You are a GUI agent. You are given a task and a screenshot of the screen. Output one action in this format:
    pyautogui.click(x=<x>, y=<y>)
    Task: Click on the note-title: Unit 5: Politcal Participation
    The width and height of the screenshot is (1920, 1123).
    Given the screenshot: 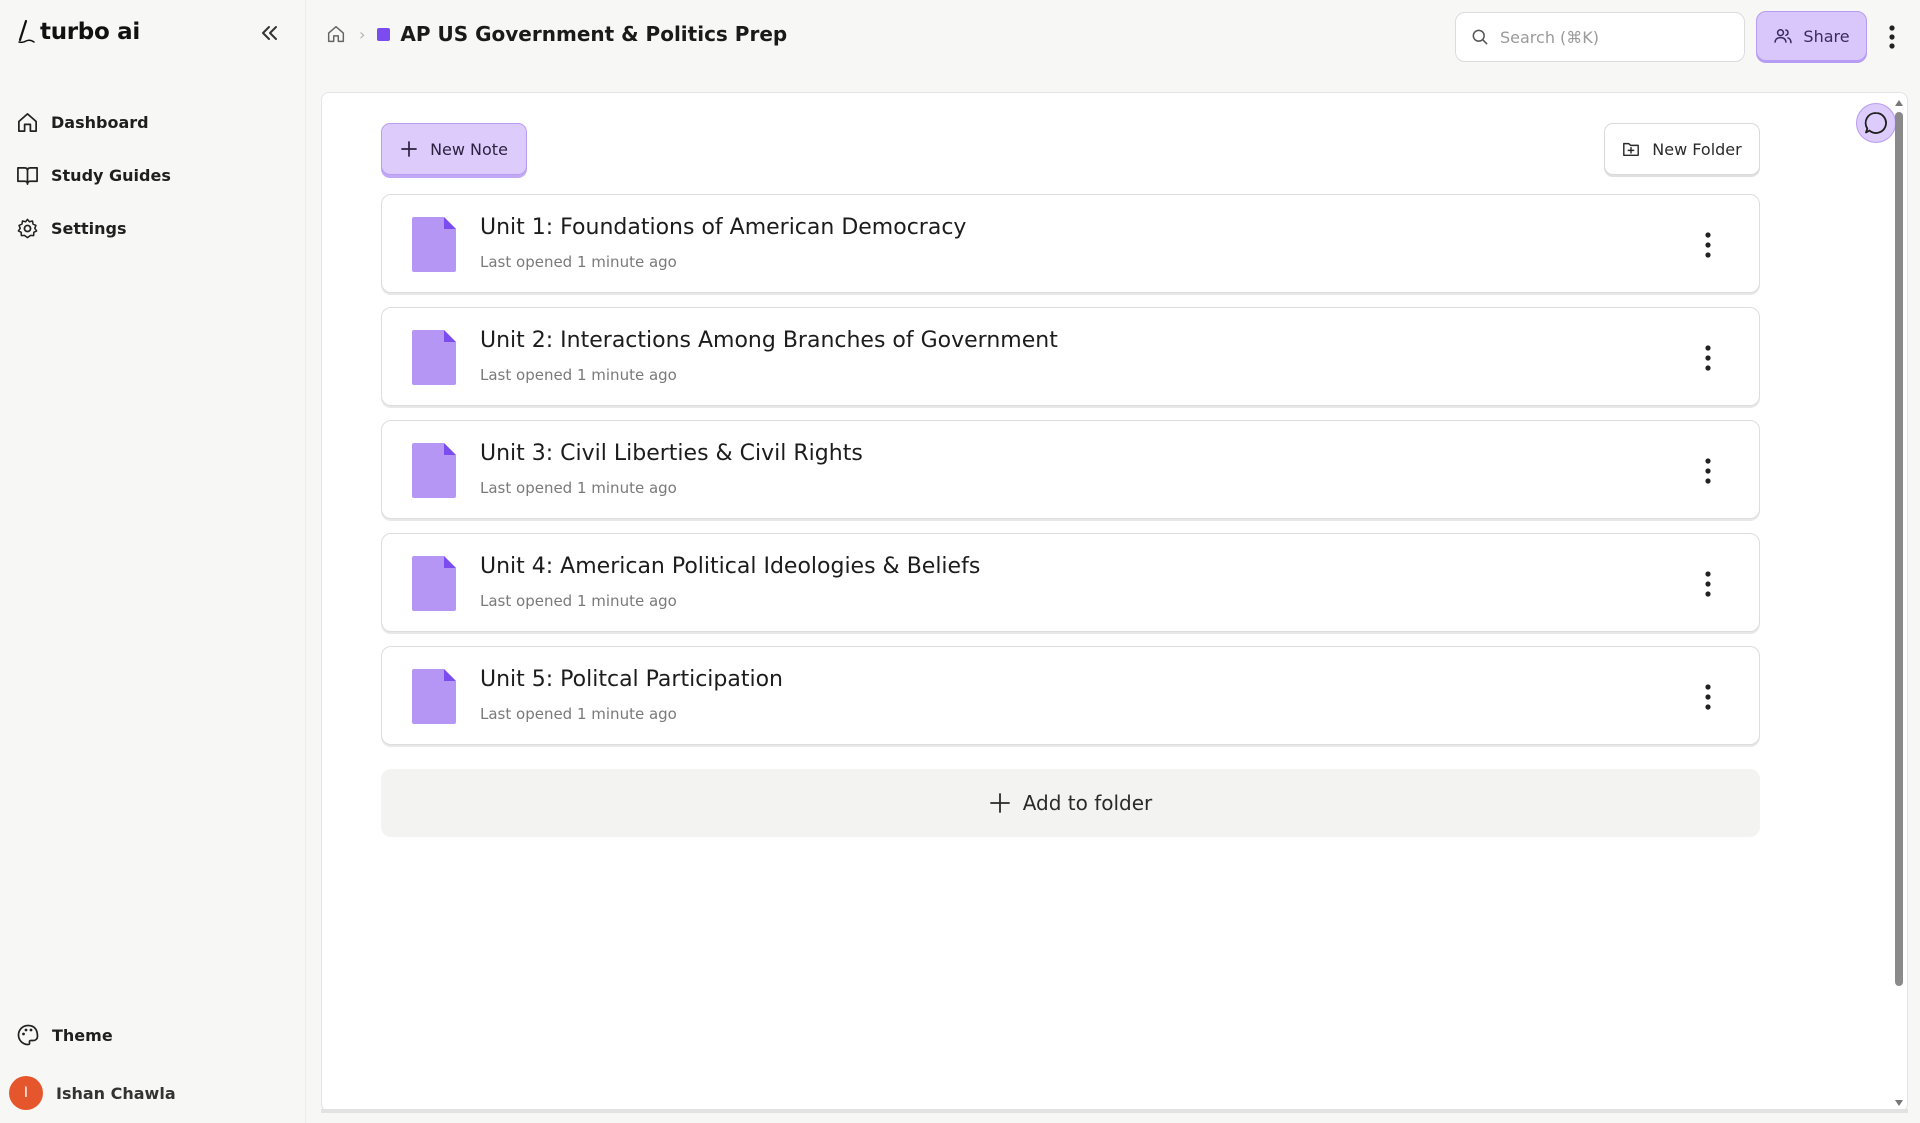 What is the action you would take?
    pyautogui.click(x=631, y=679)
    